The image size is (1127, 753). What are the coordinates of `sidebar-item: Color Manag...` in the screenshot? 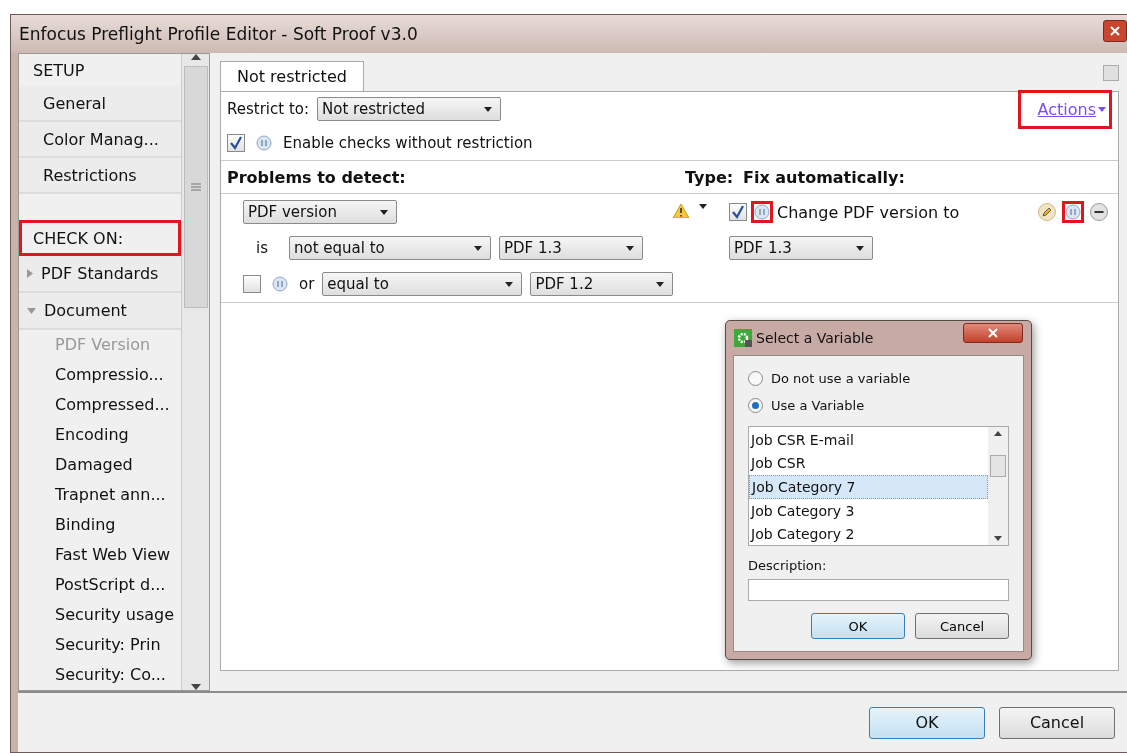 It's located at (100, 140).